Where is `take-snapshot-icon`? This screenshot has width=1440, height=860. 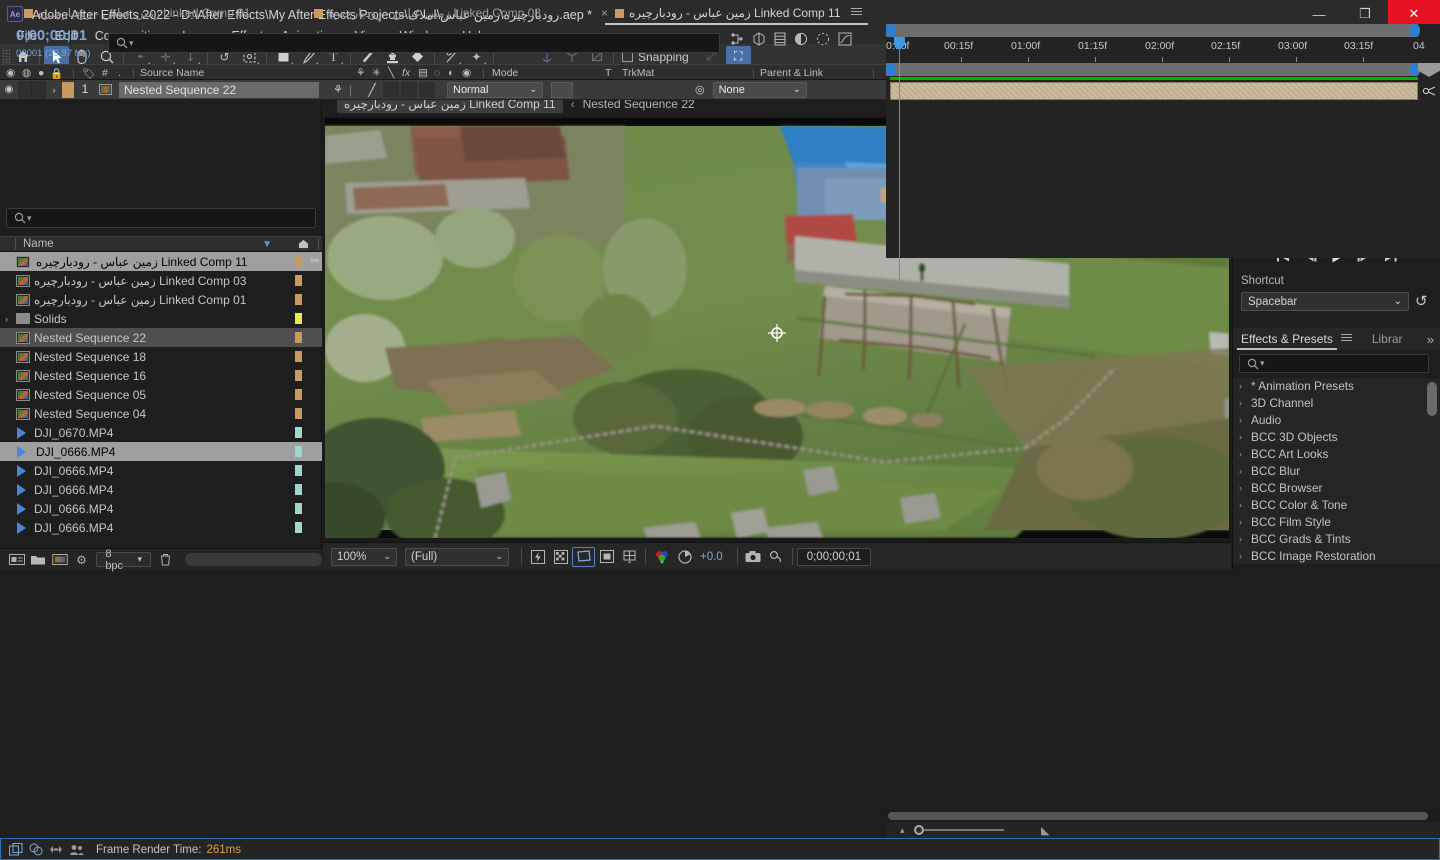
take-snapshot-icon is located at coordinates (753, 557).